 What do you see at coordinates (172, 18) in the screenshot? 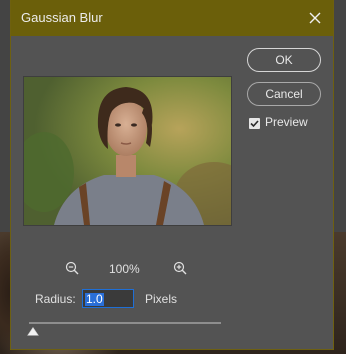
I see `dialog-titlebar: Gaussian Blur` at bounding box center [172, 18].